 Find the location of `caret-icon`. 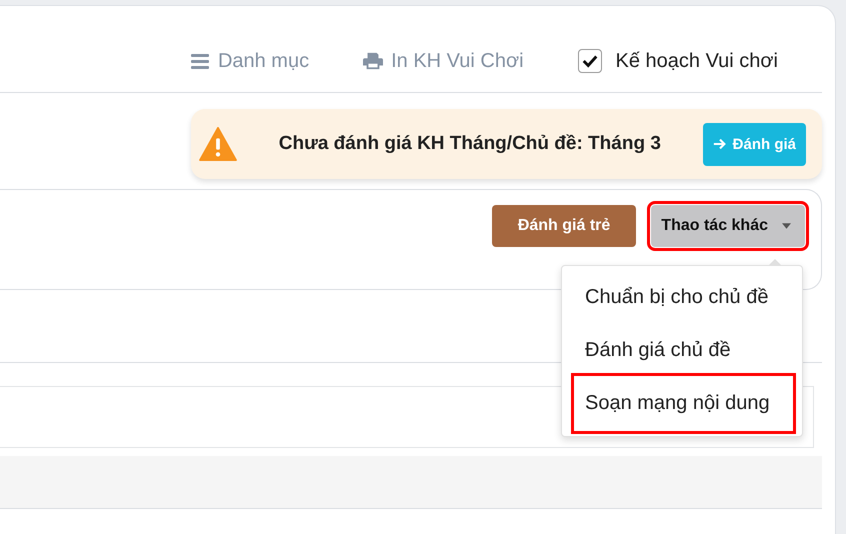

caret-icon is located at coordinates (786, 226).